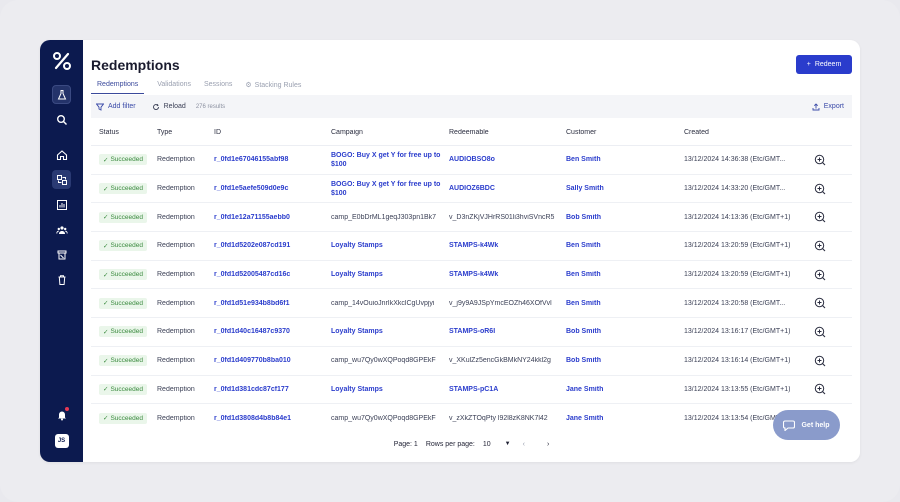 This screenshot has width=900, height=502. What do you see at coordinates (61, 94) in the screenshot?
I see `workspace-switcher` at bounding box center [61, 94].